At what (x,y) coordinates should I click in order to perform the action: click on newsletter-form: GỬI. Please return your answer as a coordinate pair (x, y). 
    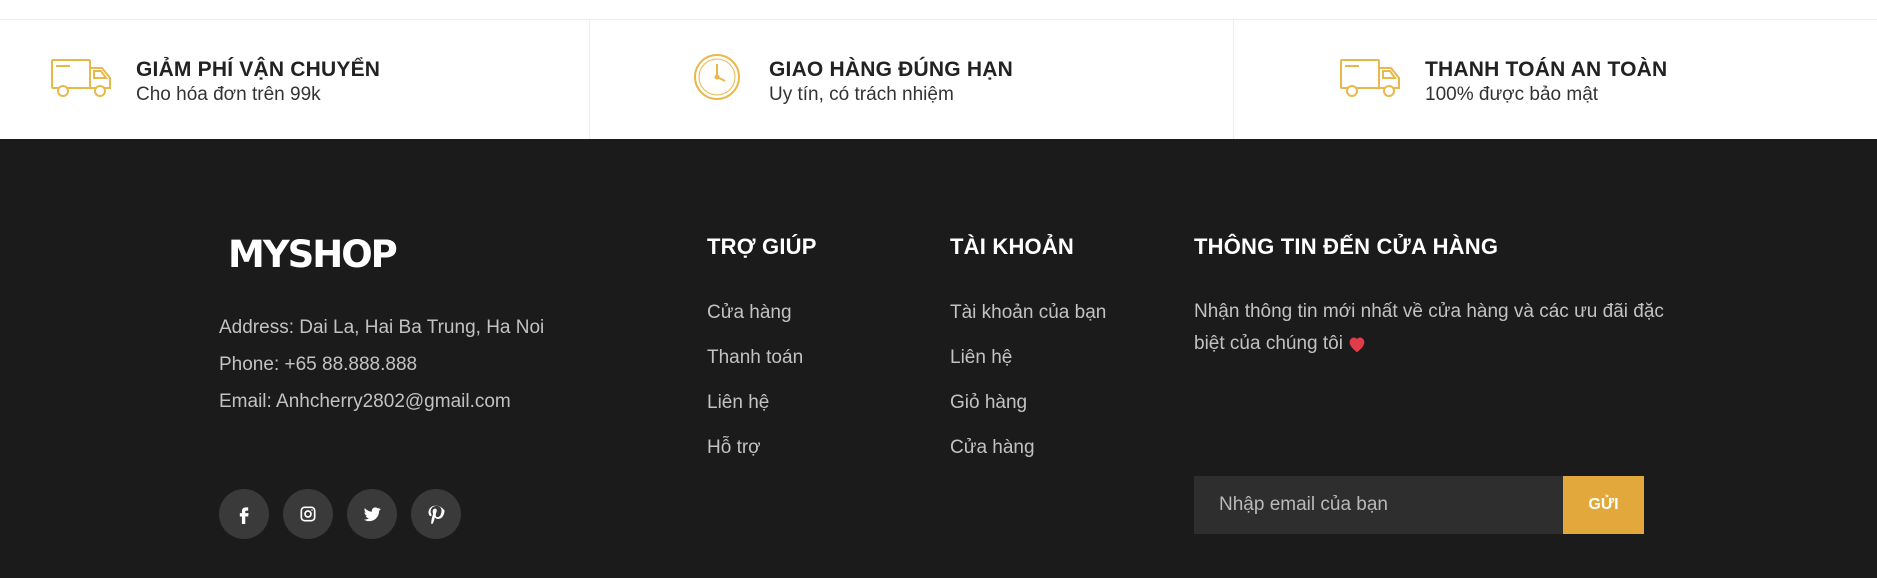
    Looking at the image, I should click on (1419, 505).